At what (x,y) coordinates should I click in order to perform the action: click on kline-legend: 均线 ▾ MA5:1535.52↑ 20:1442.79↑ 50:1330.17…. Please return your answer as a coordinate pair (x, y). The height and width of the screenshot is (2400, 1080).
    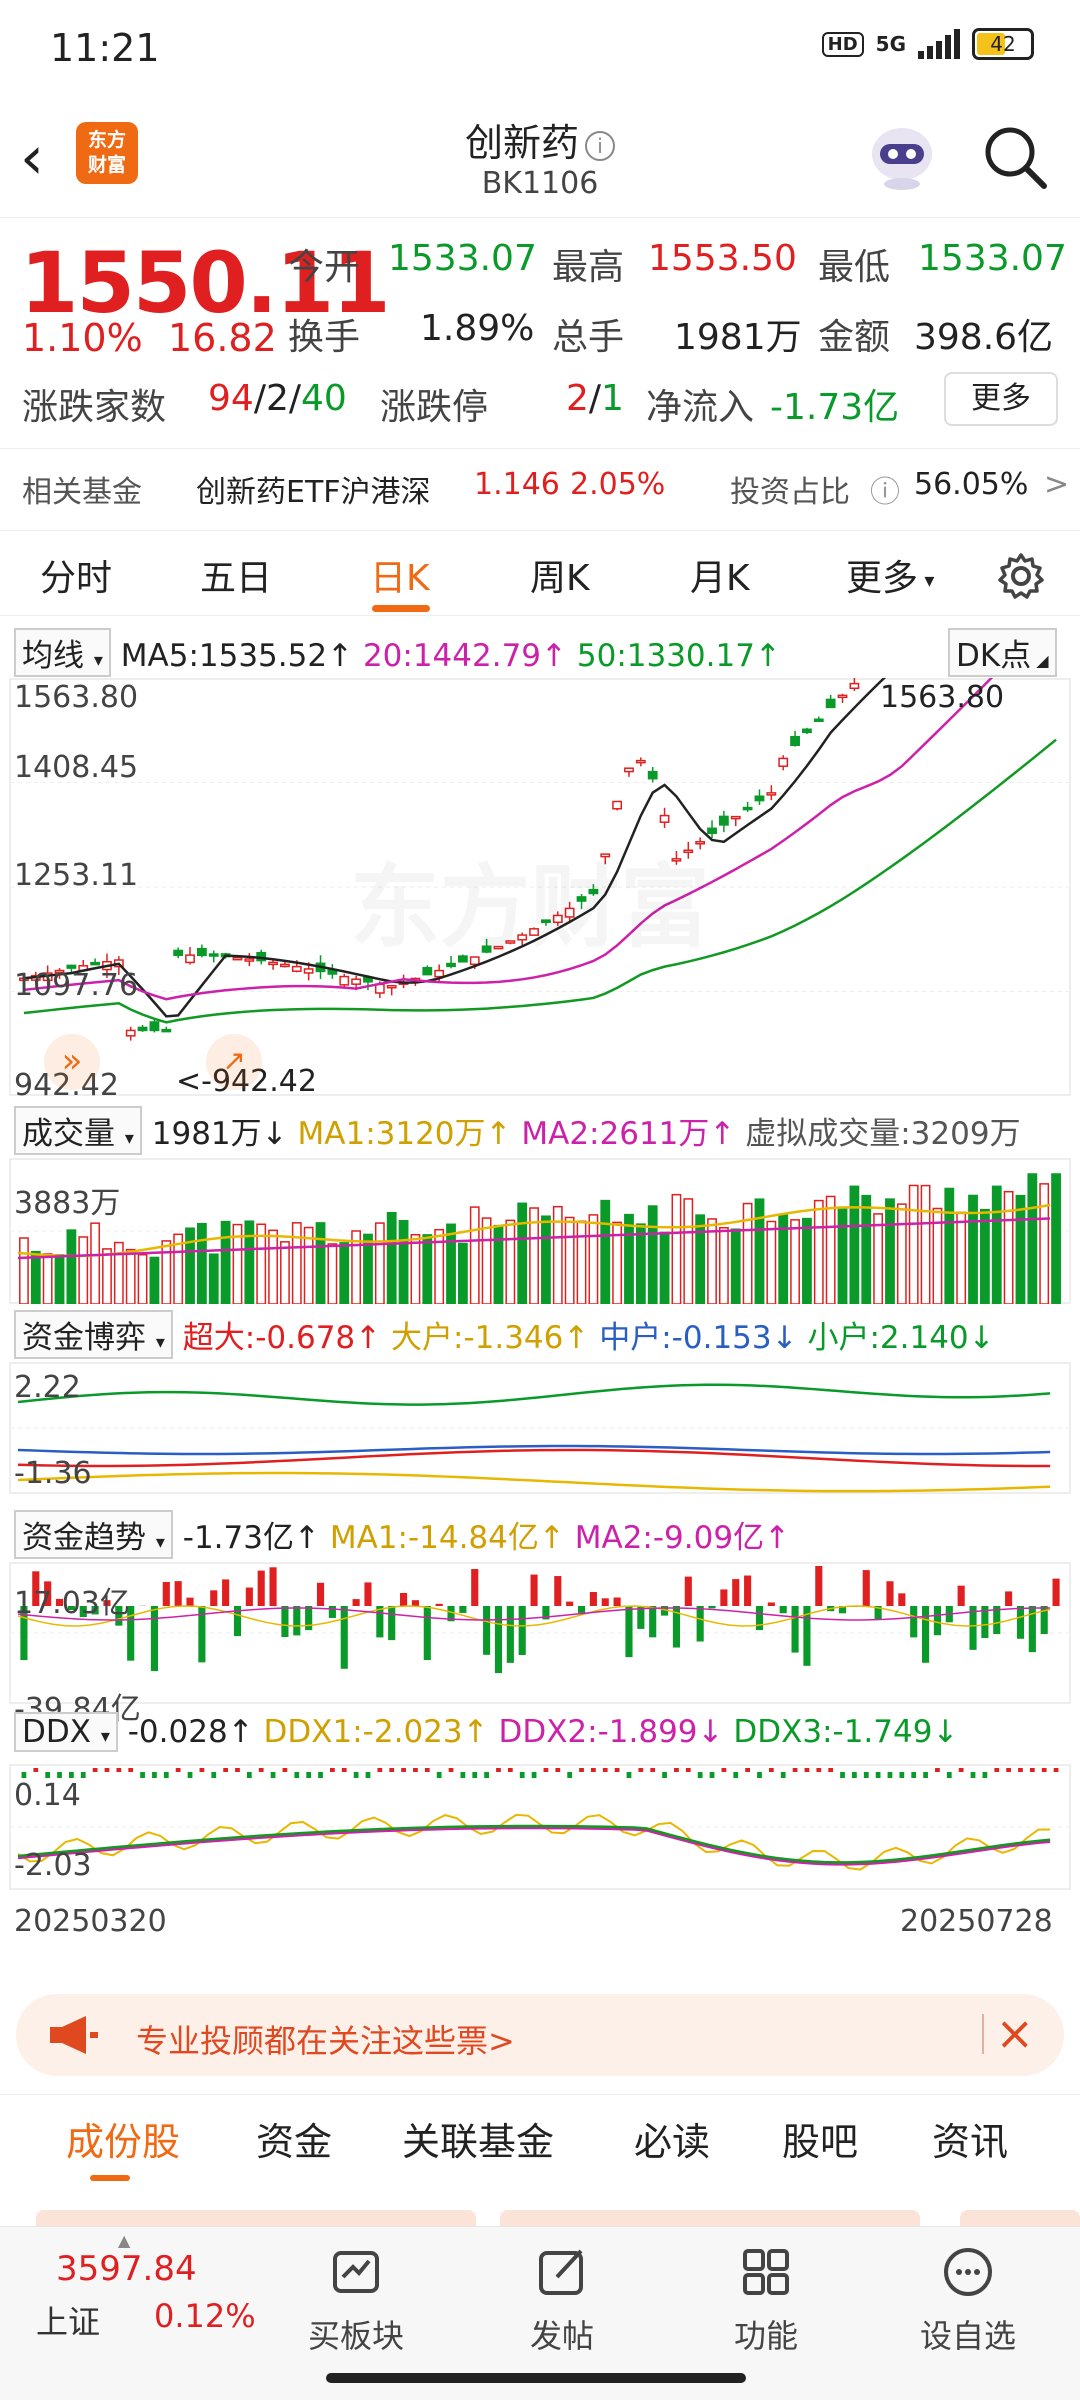
    Looking at the image, I should click on (397, 652).